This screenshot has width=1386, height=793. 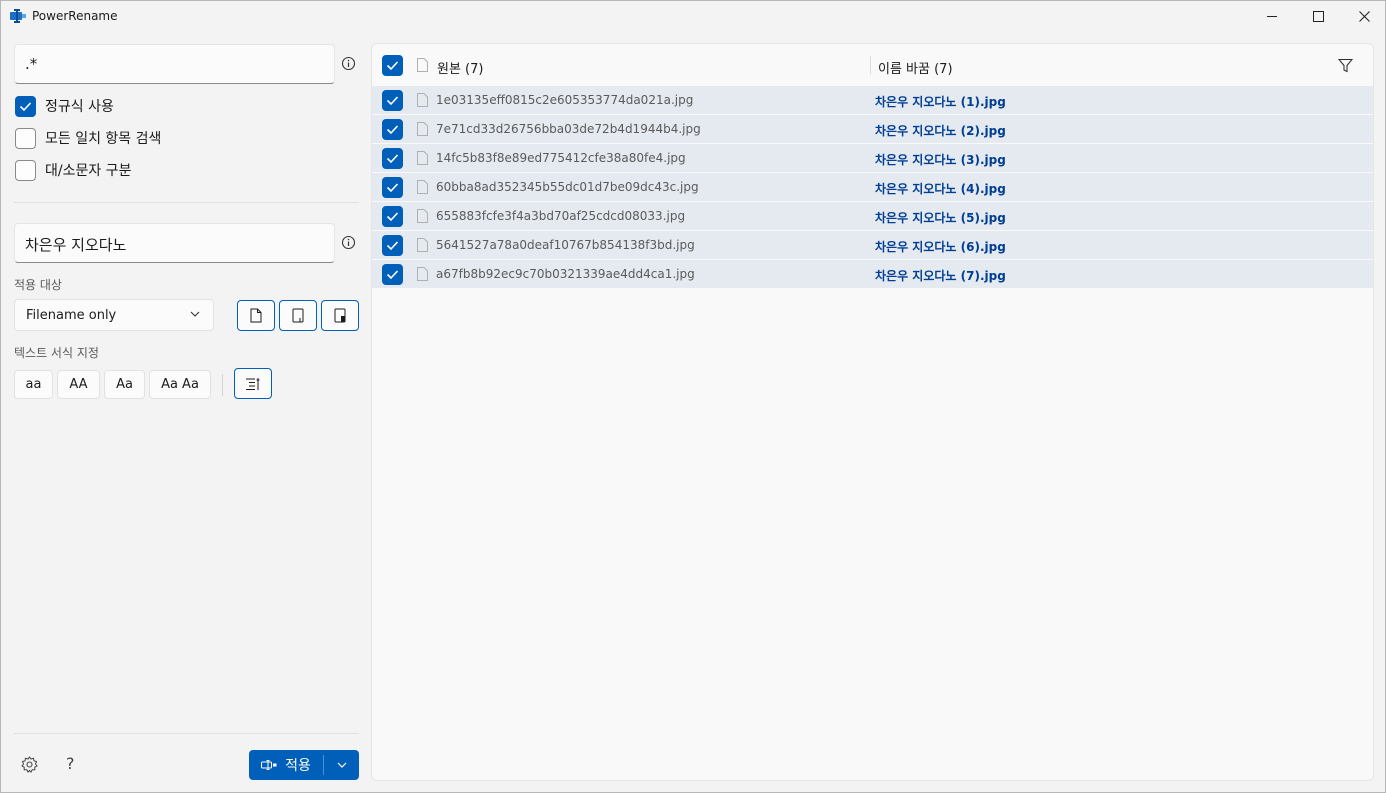 What do you see at coordinates (174, 64) in the screenshot?
I see `search-input: .*` at bounding box center [174, 64].